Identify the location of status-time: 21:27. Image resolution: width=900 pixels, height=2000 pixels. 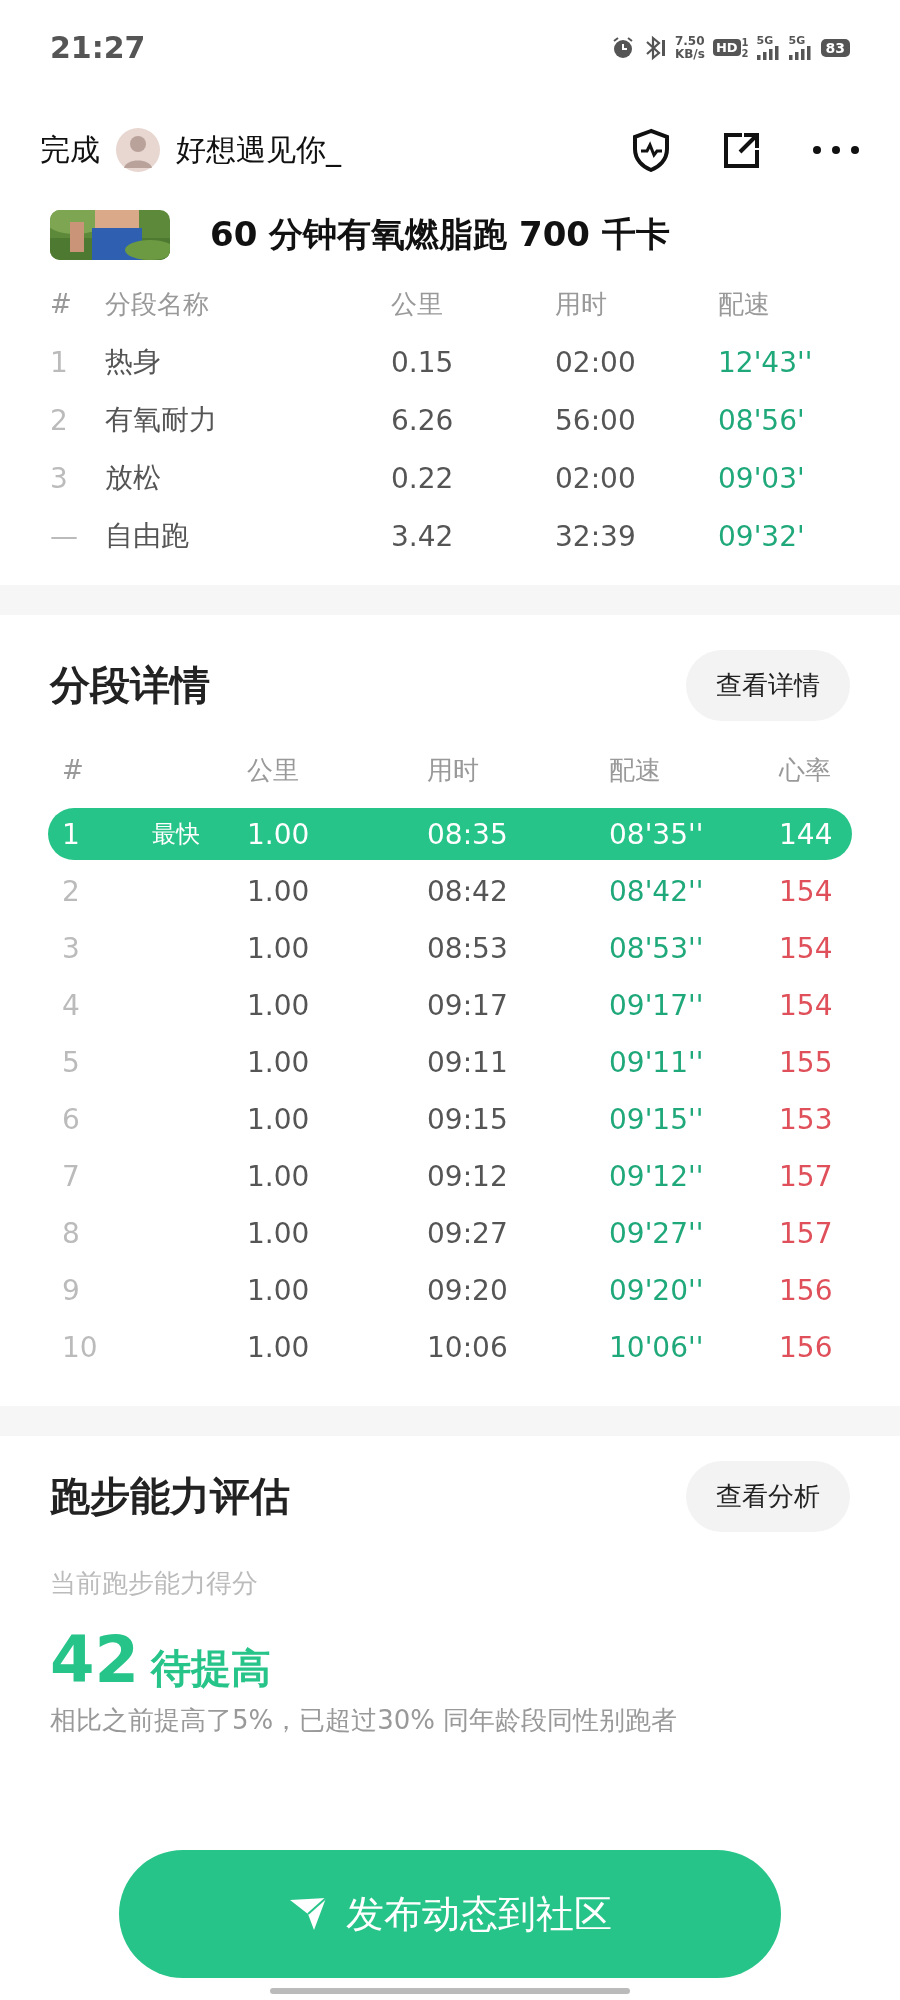
(98, 47).